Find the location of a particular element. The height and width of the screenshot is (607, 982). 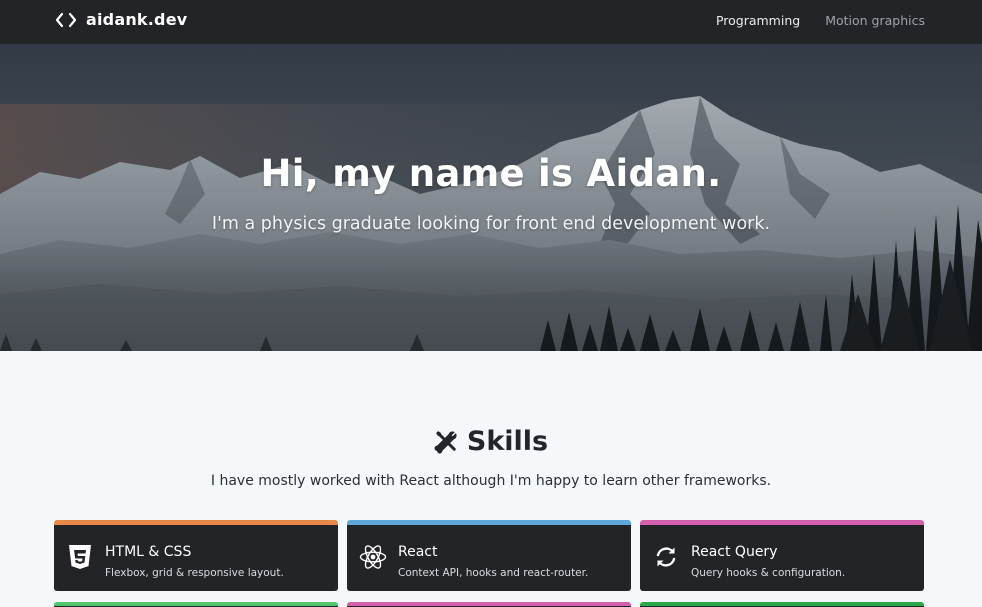

css3-icon is located at coordinates (80, 557).